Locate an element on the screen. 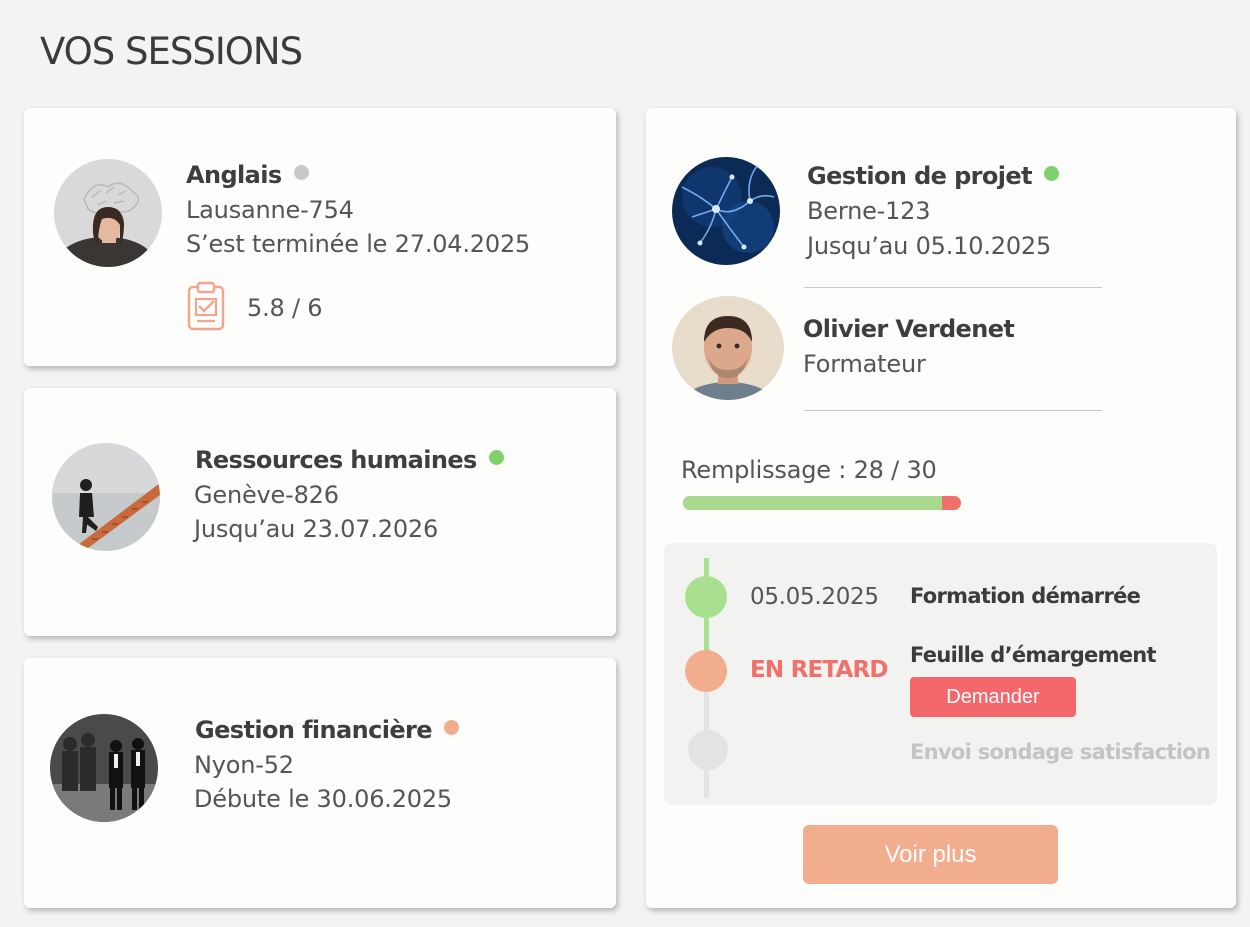  session-date: Jusqu’au 23.07.2026 is located at coordinates (316, 529).